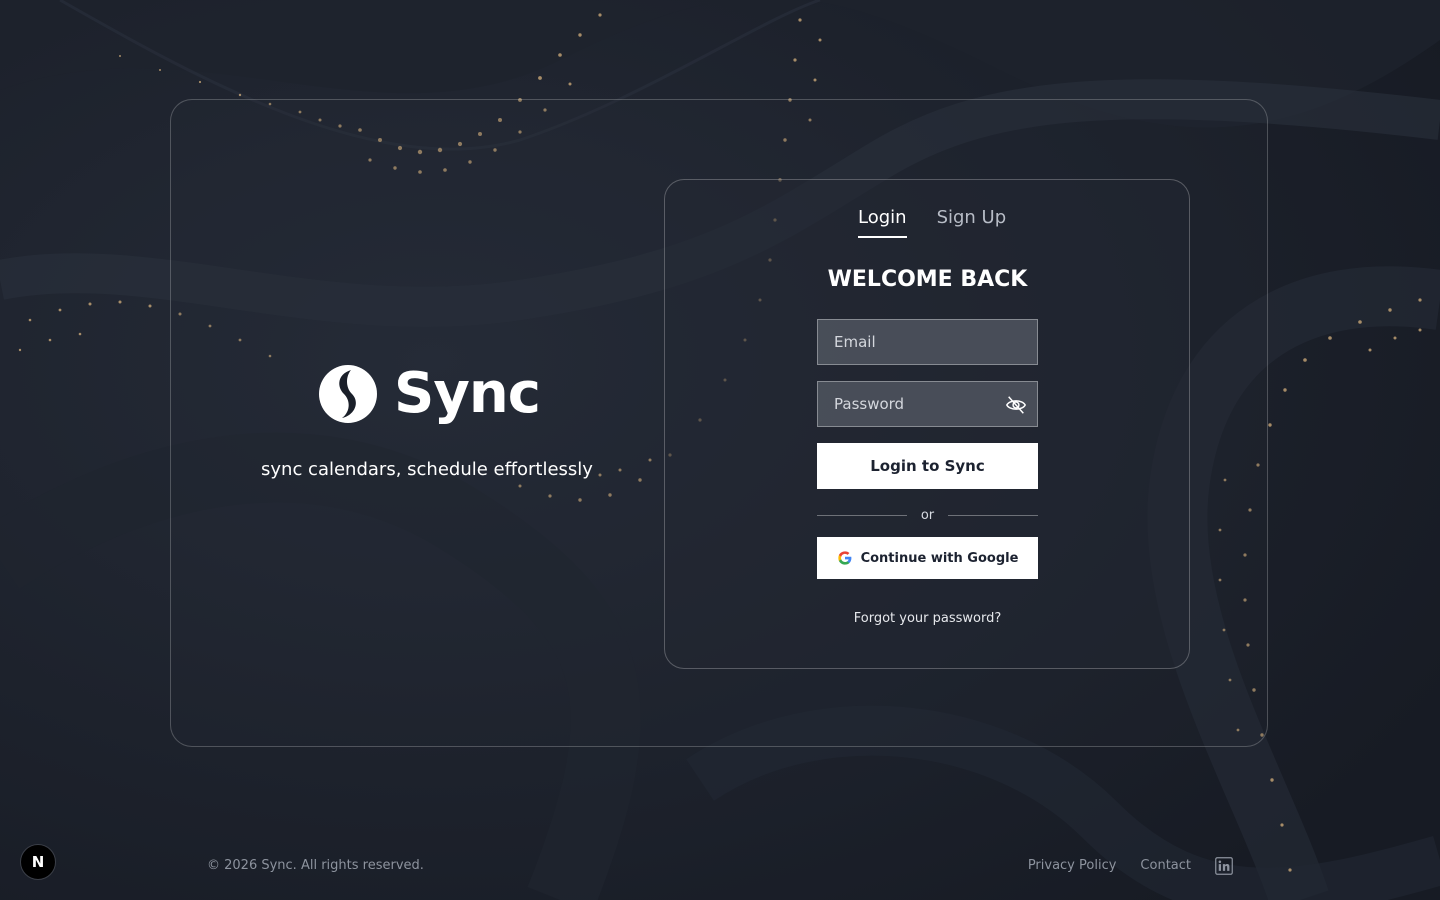 Image resolution: width=1440 pixels, height=900 pixels. I want to click on forgot-password-link: Forgot your password?, so click(927, 619).